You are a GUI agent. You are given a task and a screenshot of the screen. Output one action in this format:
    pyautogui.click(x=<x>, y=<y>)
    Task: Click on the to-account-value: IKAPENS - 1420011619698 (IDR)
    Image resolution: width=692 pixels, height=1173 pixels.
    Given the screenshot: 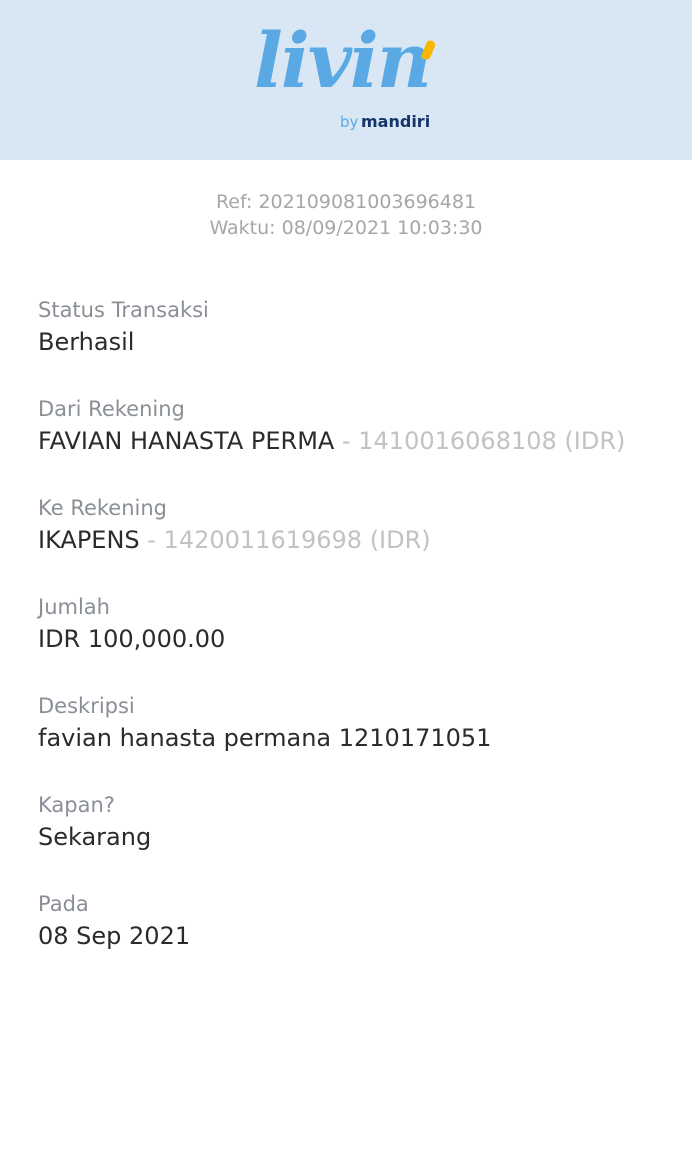 What is the action you would take?
    pyautogui.click(x=234, y=540)
    